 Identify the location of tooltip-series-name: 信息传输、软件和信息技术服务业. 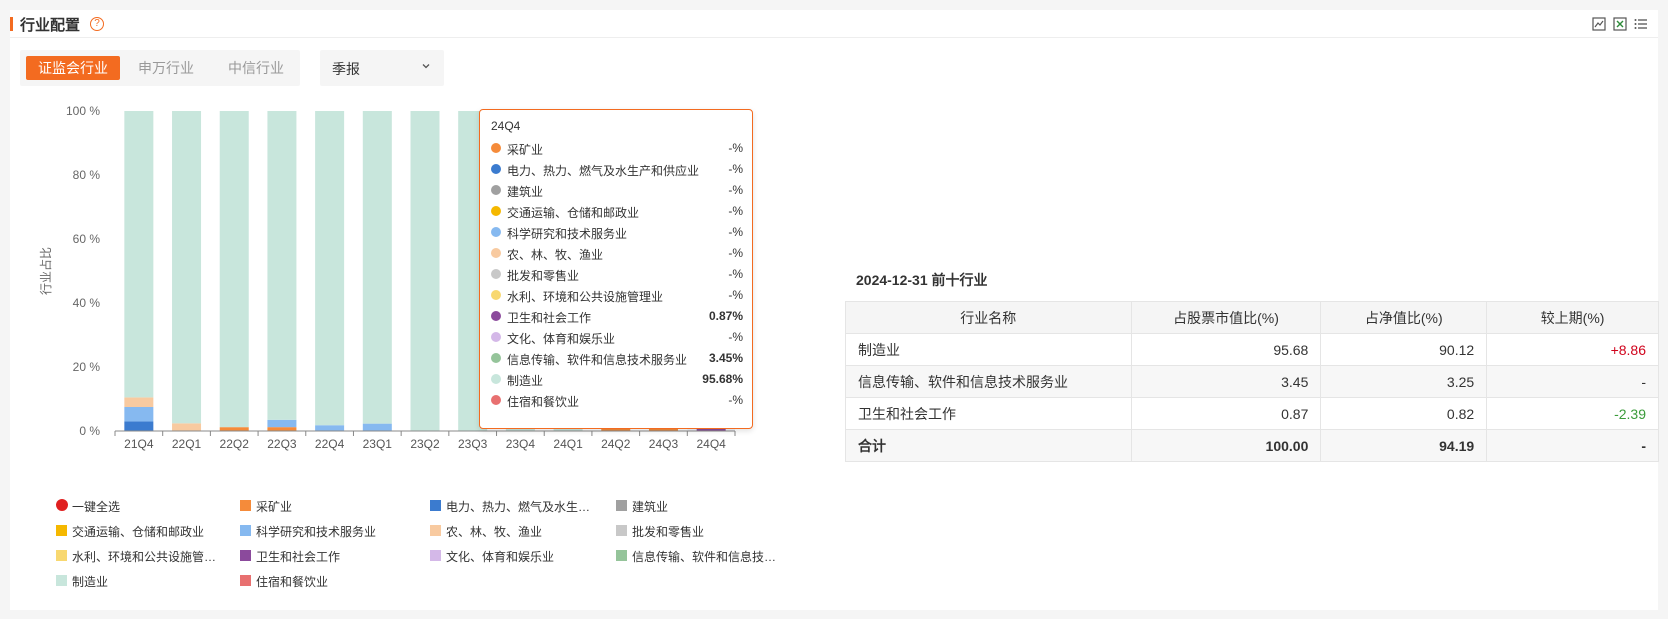
(597, 360).